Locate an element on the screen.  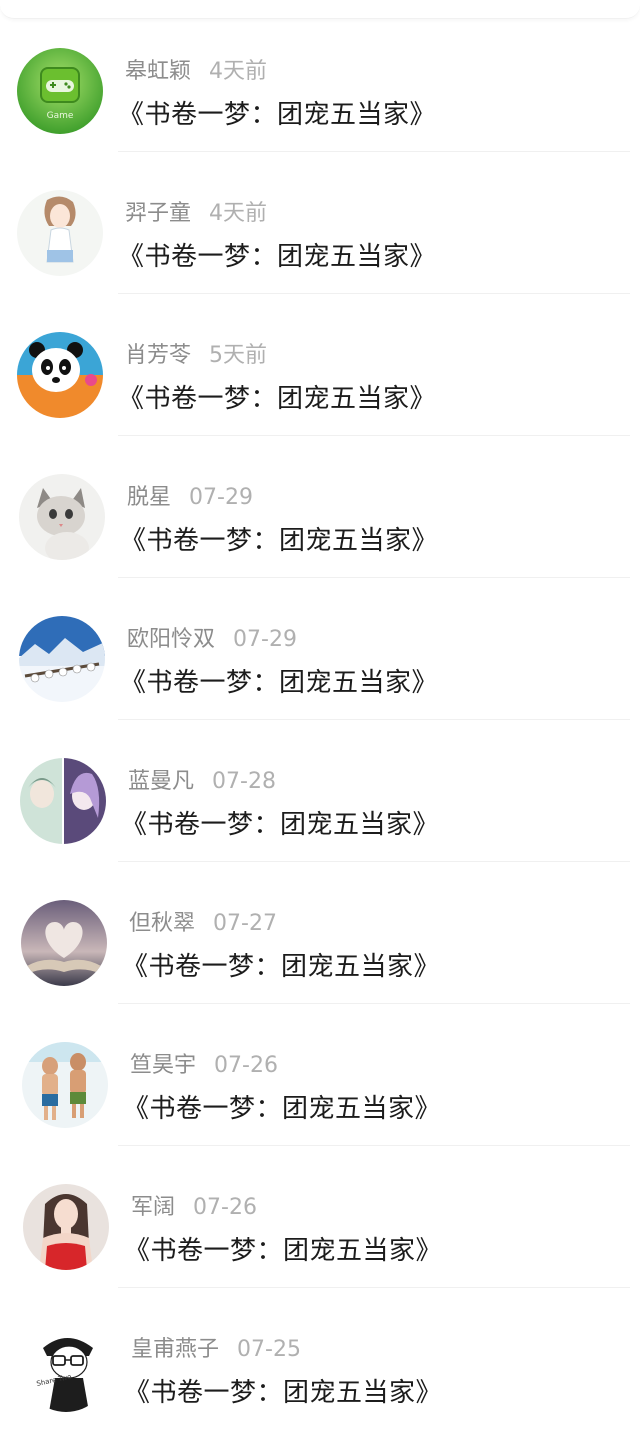
timestamp: 07-25 is located at coordinates (269, 1349).